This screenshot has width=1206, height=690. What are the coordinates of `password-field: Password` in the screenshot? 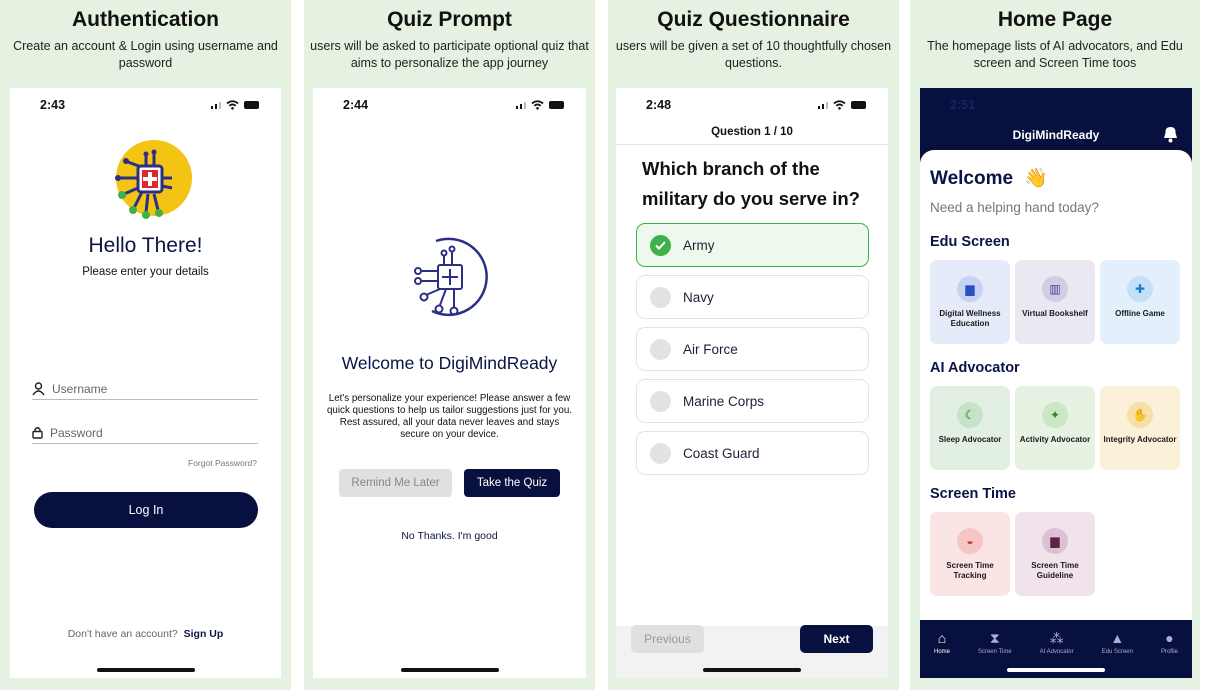 It's located at (145, 433).